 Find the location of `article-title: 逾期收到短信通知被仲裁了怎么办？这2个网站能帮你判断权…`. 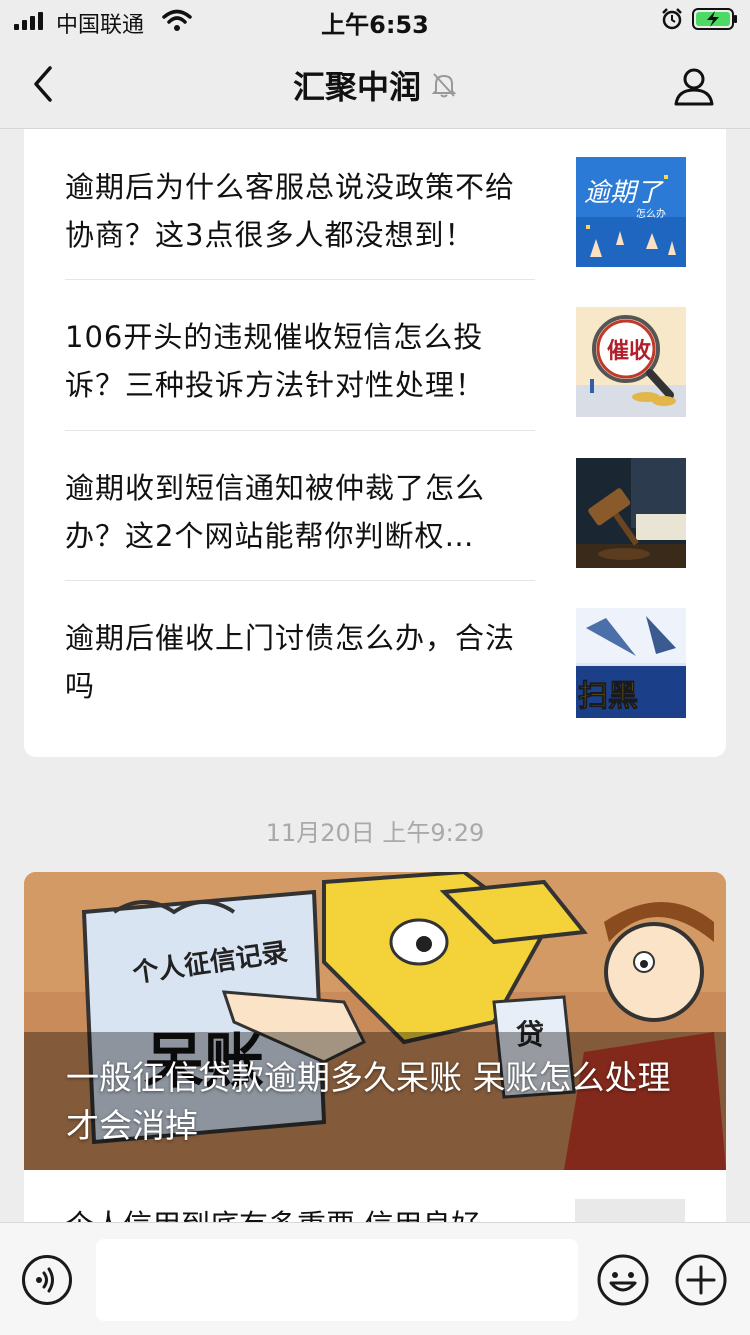

article-title: 逾期收到短信通知被仲裁了怎么办？这2个网站能帮你判断权… is located at coordinates (275, 512).